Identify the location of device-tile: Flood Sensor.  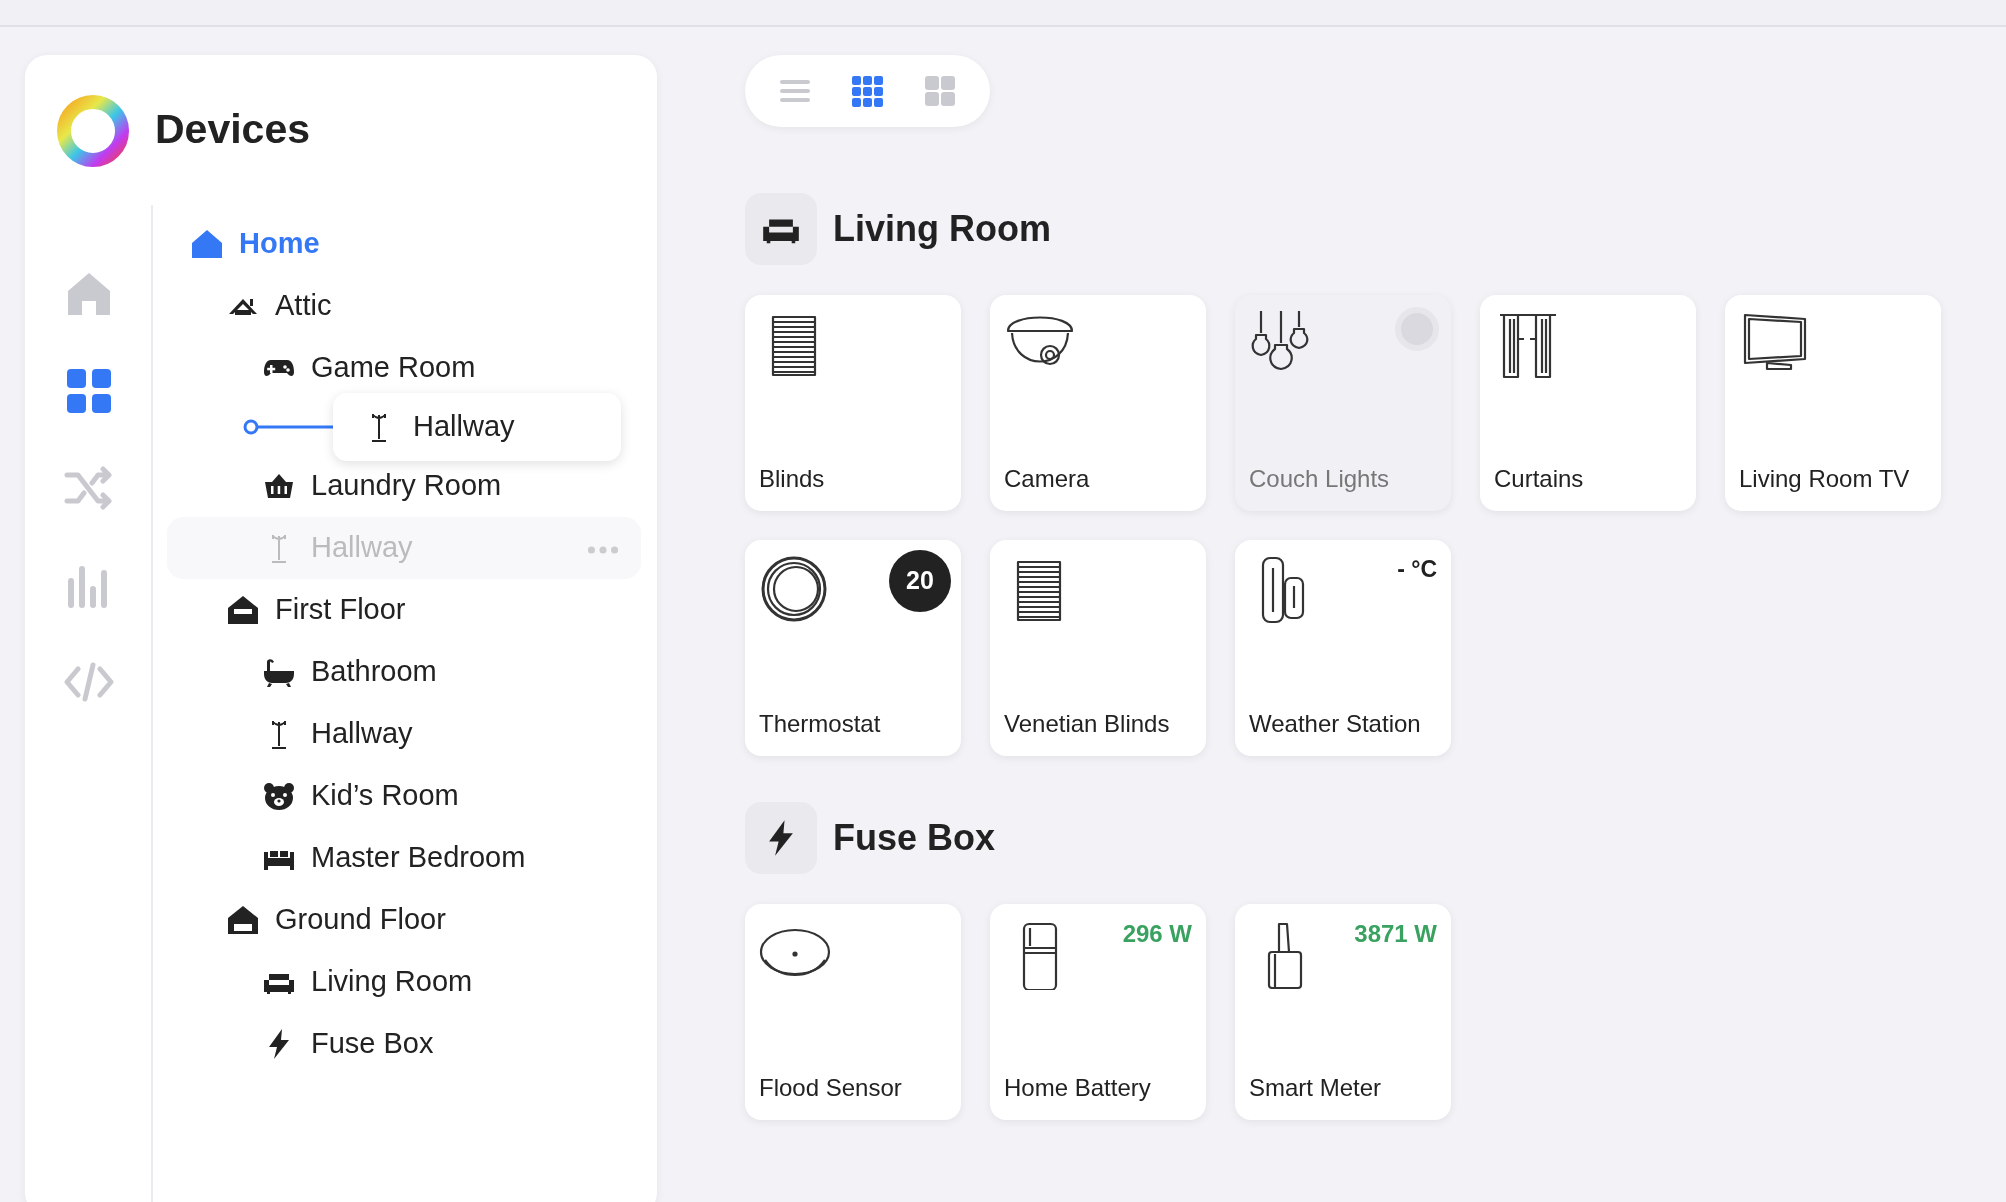
(853, 1012).